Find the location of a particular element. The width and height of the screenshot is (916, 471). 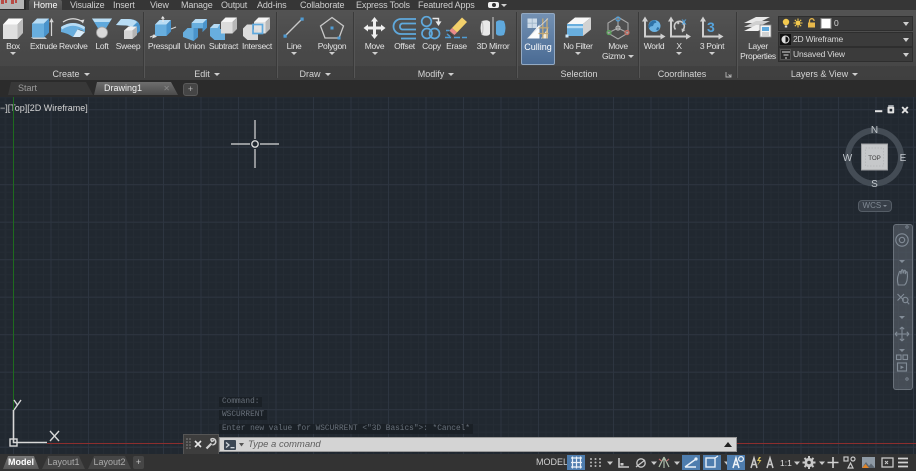

svg-text: 3 is located at coordinates (711, 27).